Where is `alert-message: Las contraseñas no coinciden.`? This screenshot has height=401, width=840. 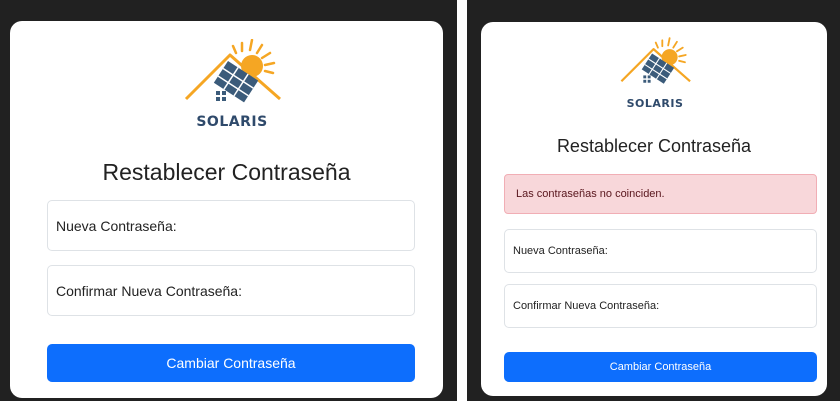
alert-message: Las contraseñas no coinciden. is located at coordinates (590, 194).